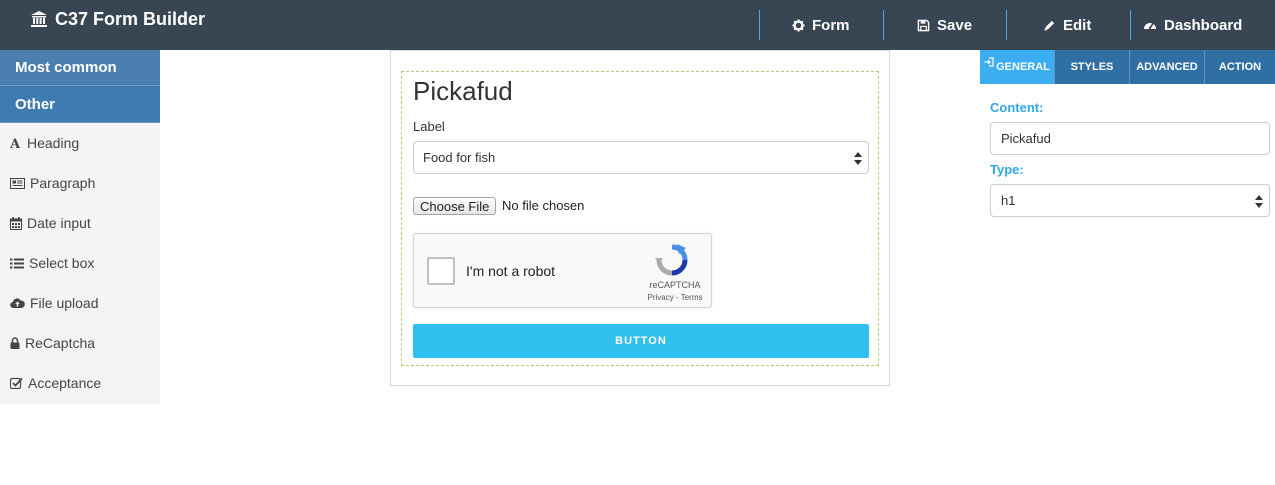  I want to click on floppy-disk-icon, so click(923, 25).